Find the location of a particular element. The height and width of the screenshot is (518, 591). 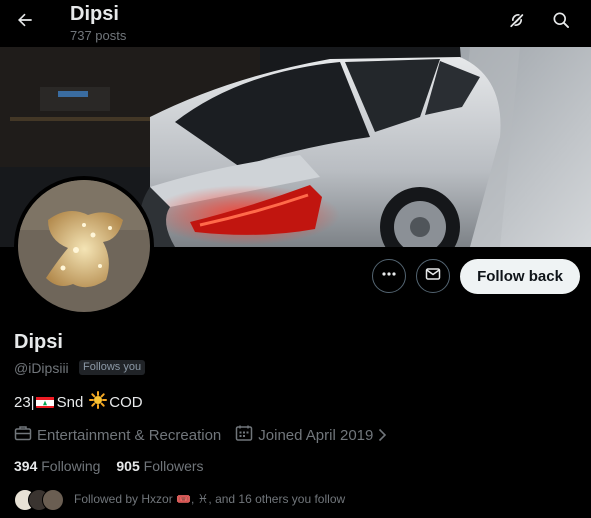

message-button is located at coordinates (433, 276).